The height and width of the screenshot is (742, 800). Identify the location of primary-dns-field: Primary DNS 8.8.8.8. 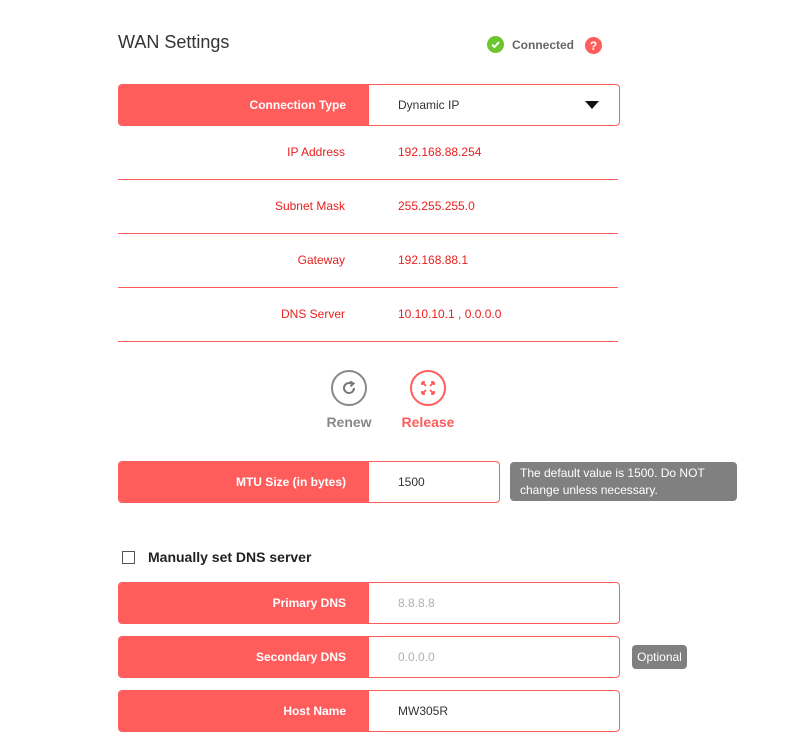
(369, 603).